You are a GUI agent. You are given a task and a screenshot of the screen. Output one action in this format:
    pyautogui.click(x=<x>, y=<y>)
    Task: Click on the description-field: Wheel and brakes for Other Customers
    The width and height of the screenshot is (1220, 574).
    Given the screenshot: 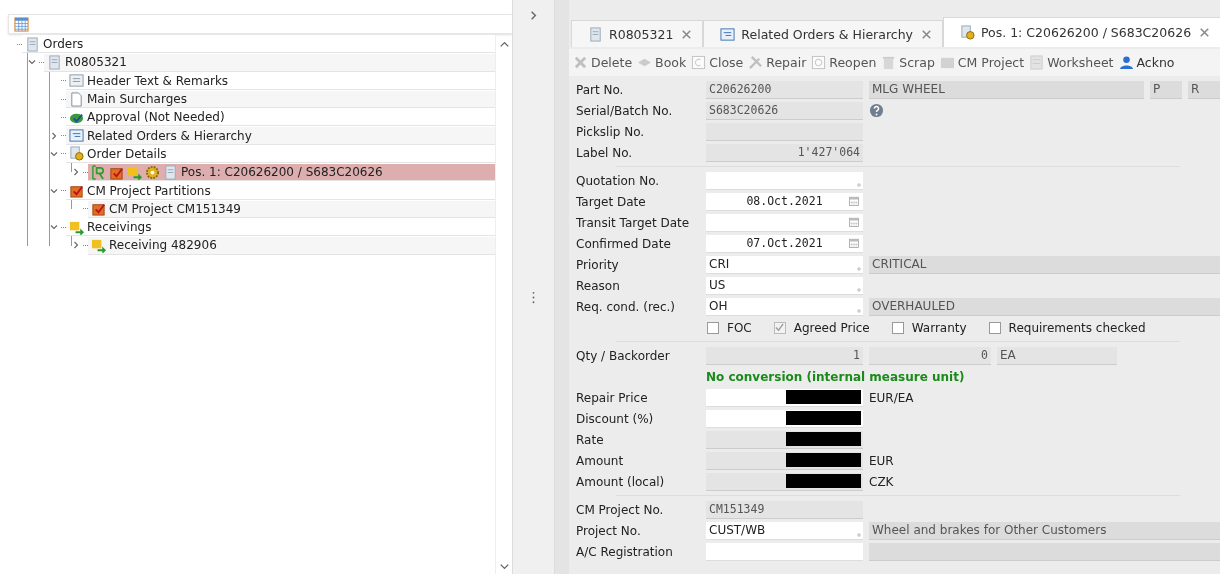 What is the action you would take?
    pyautogui.click(x=1044, y=530)
    